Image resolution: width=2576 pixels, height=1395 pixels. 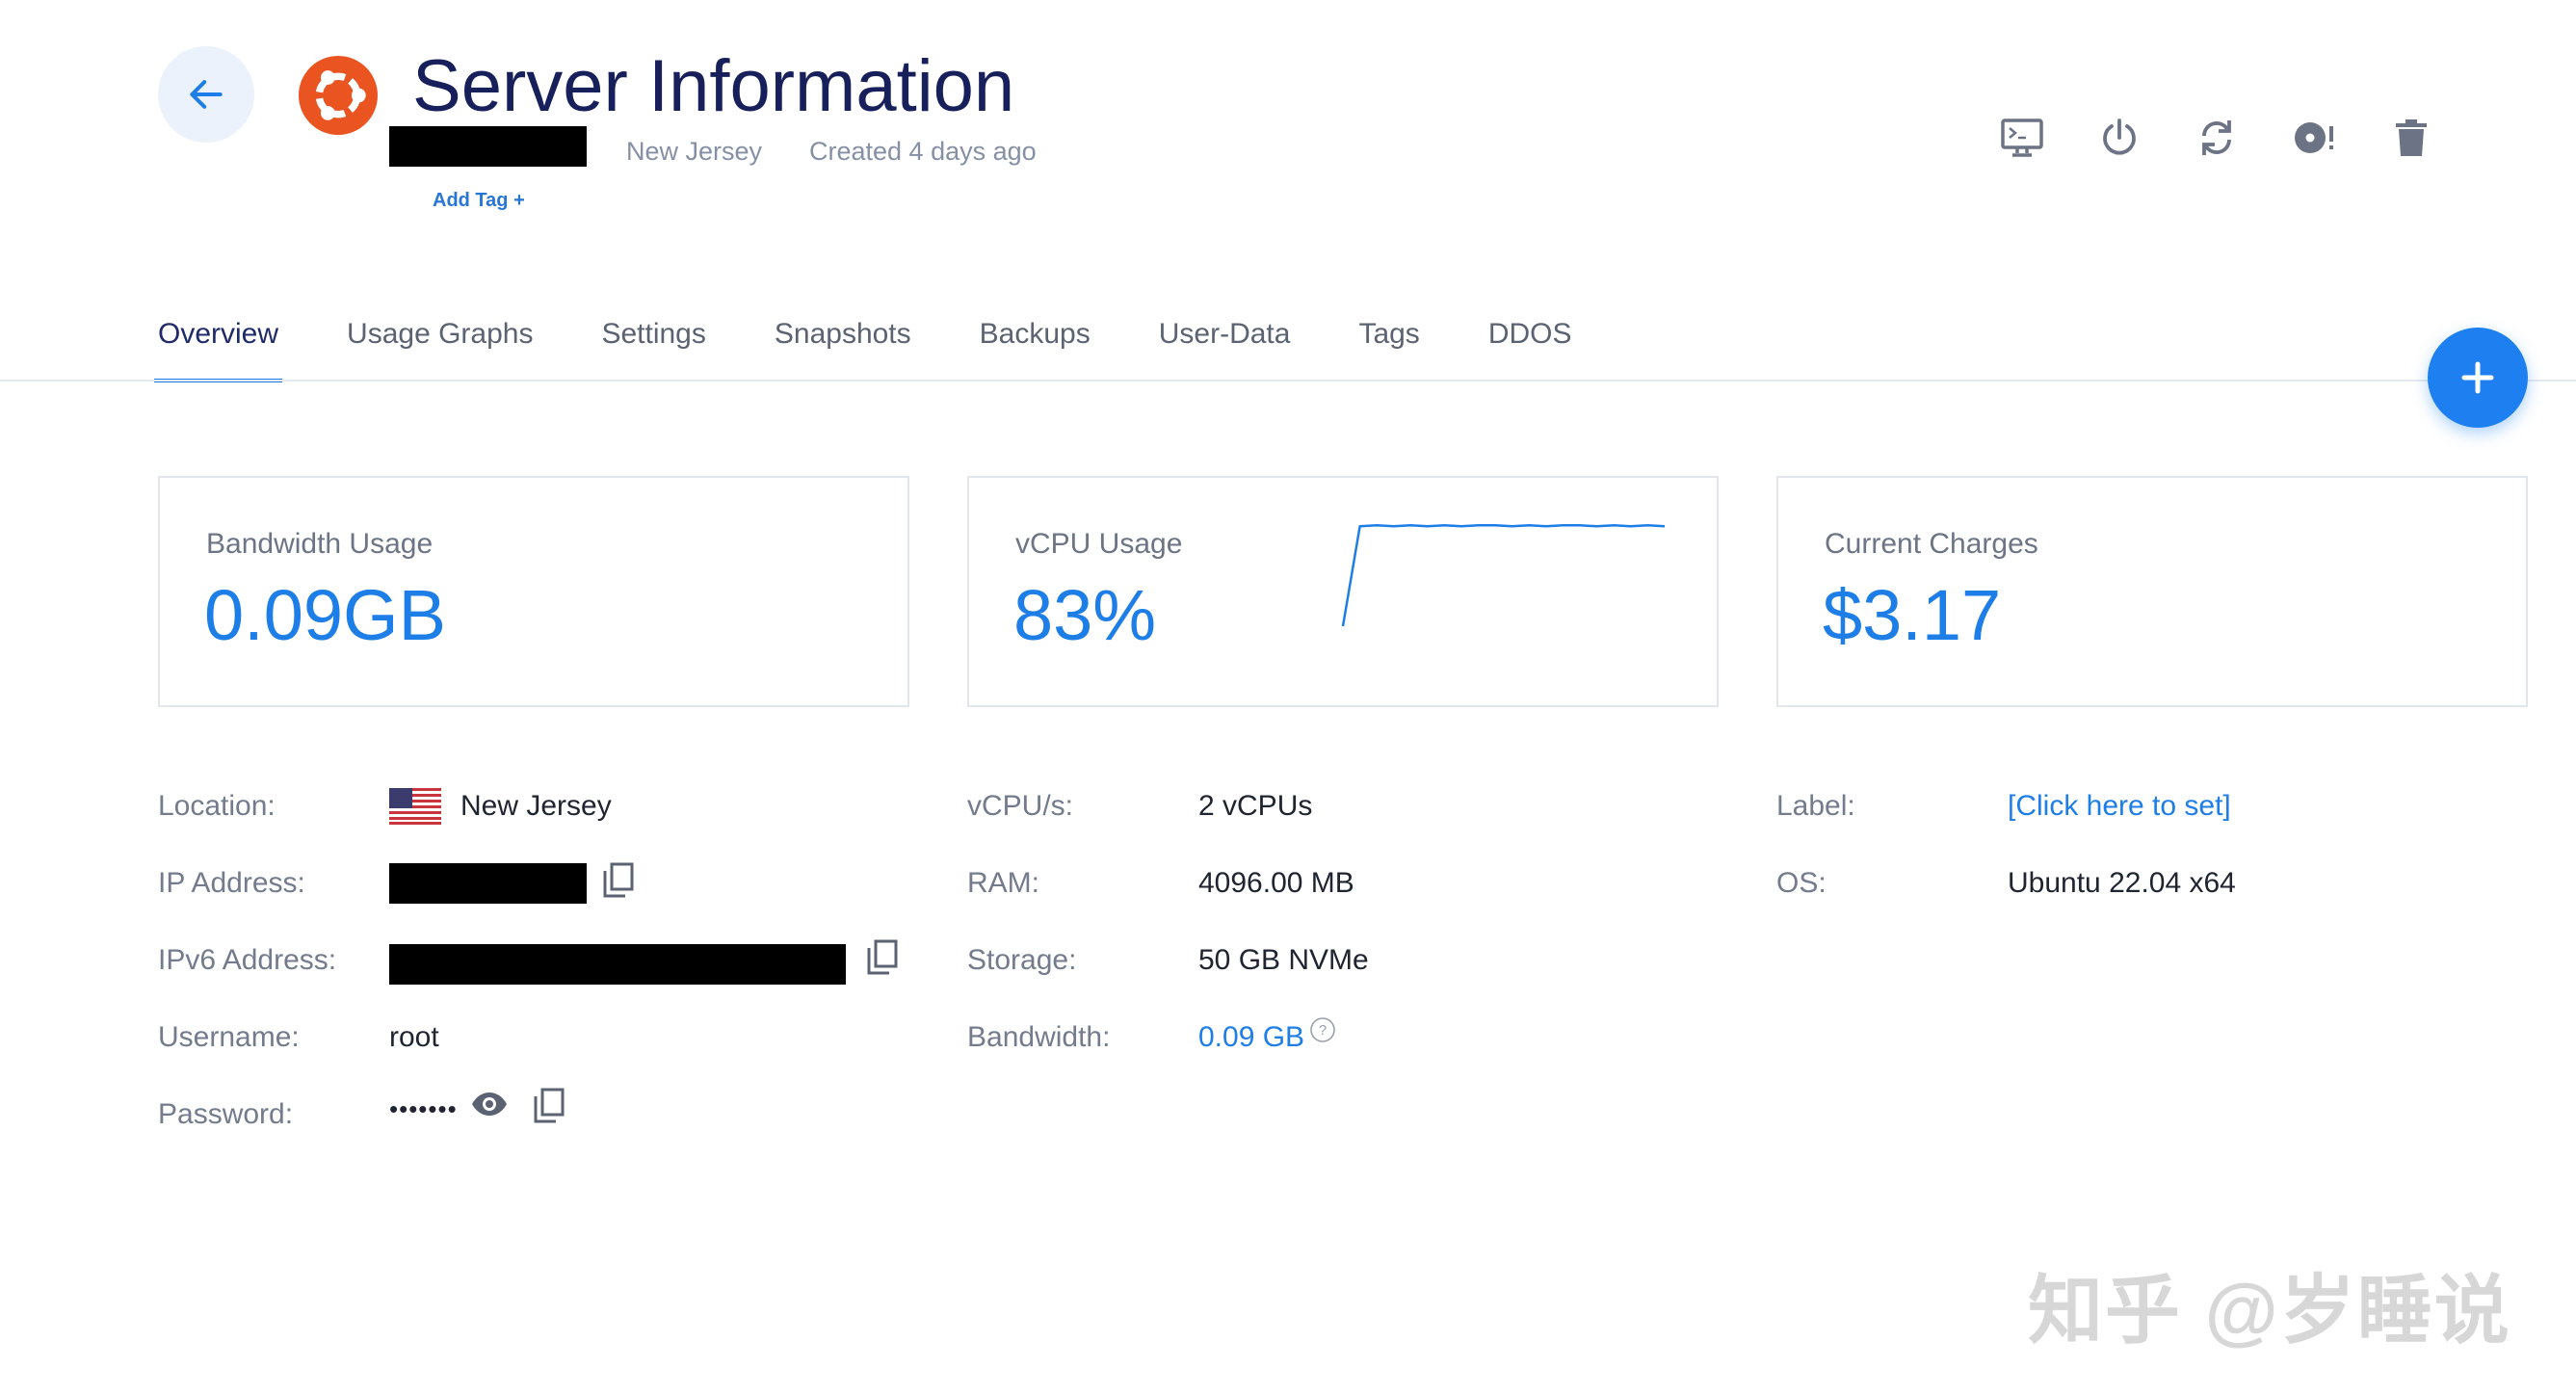 What do you see at coordinates (1284, 960) in the screenshot?
I see `storage-value: 50 GB NVMe` at bounding box center [1284, 960].